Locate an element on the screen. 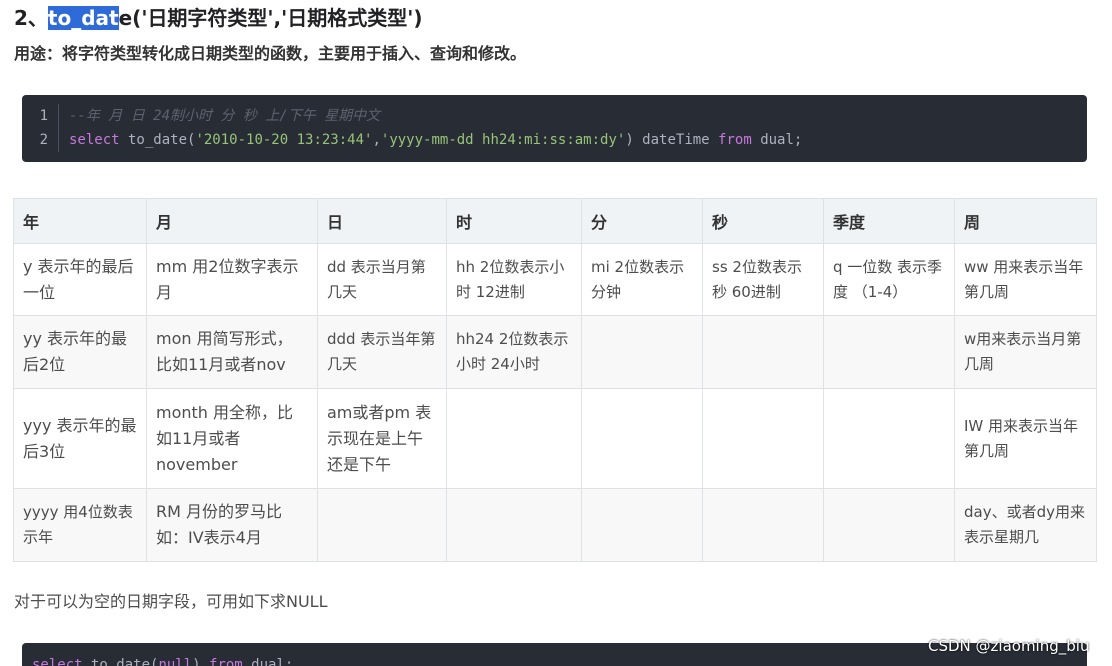  null-note-text: 对于可以为空的日期字段，可用如下求NULL is located at coordinates (171, 601).